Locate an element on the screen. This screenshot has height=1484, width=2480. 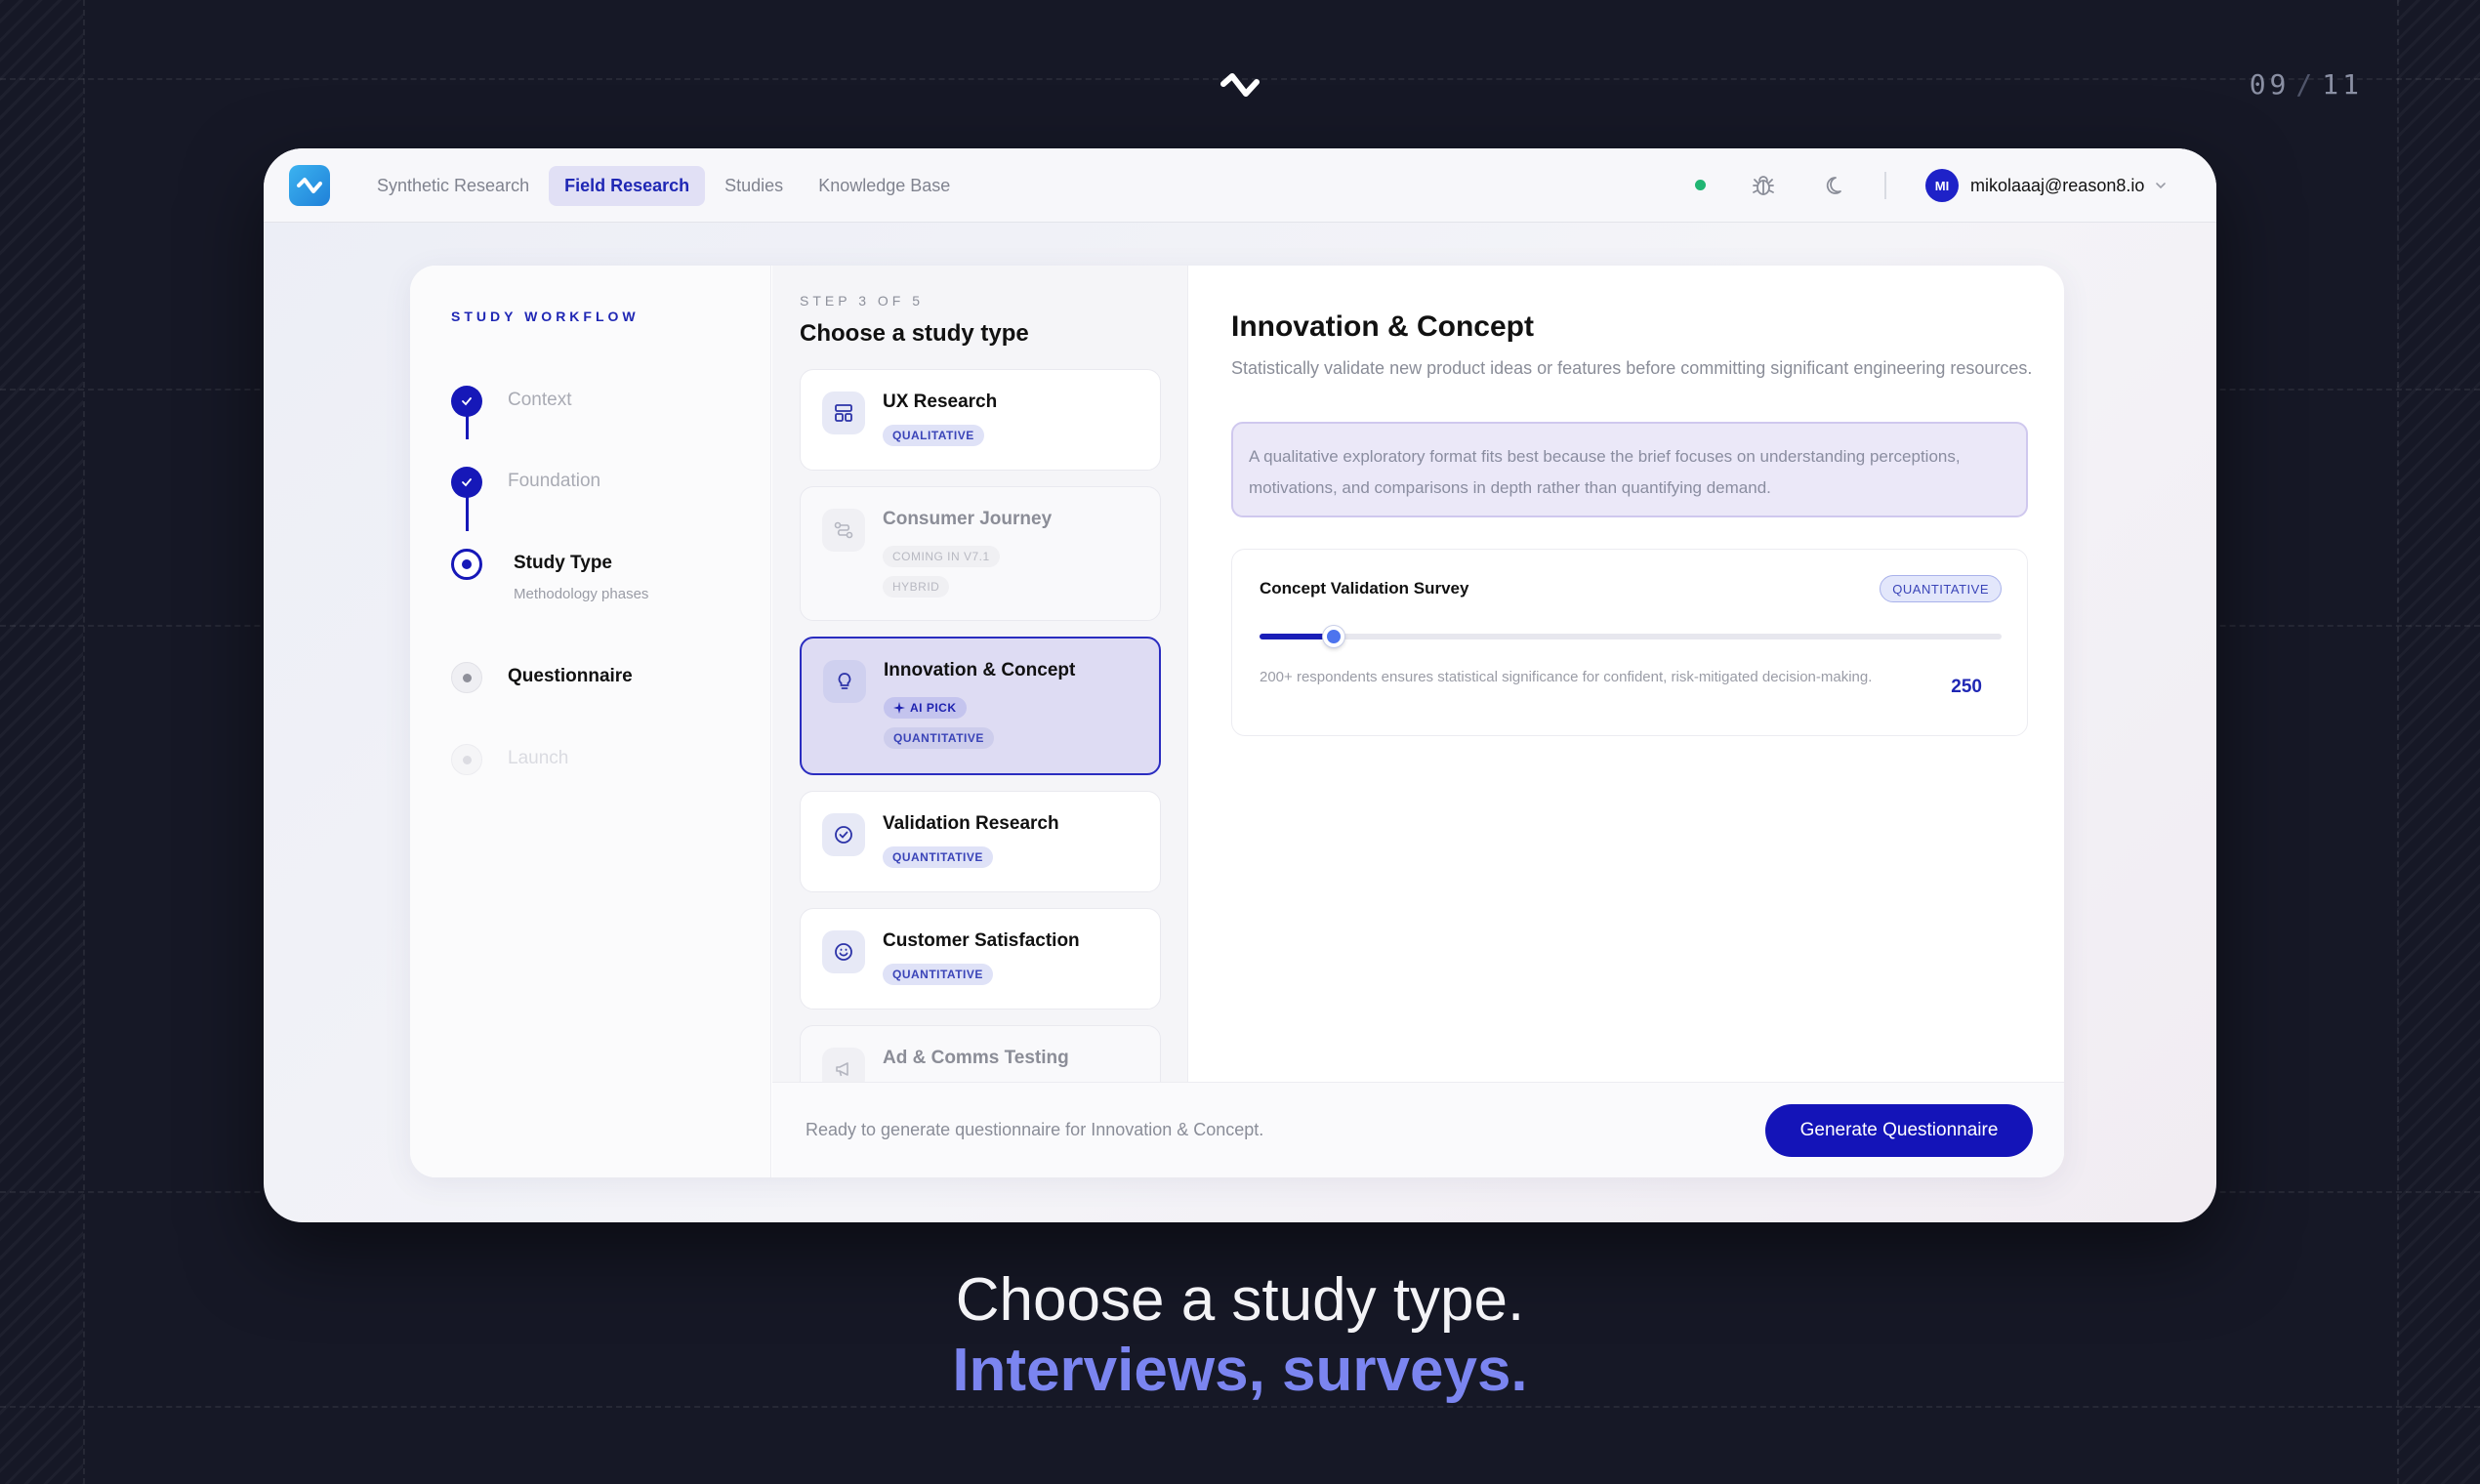
moon-icon is located at coordinates (1836, 186).